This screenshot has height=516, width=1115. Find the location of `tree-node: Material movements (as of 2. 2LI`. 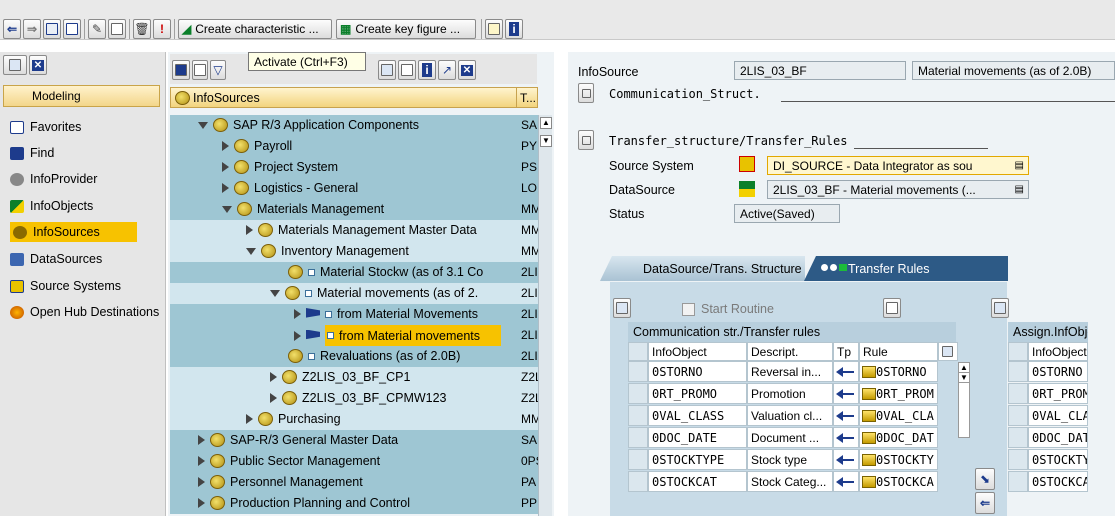

tree-node: Material movements (as of 2. 2LI is located at coordinates (354, 293).